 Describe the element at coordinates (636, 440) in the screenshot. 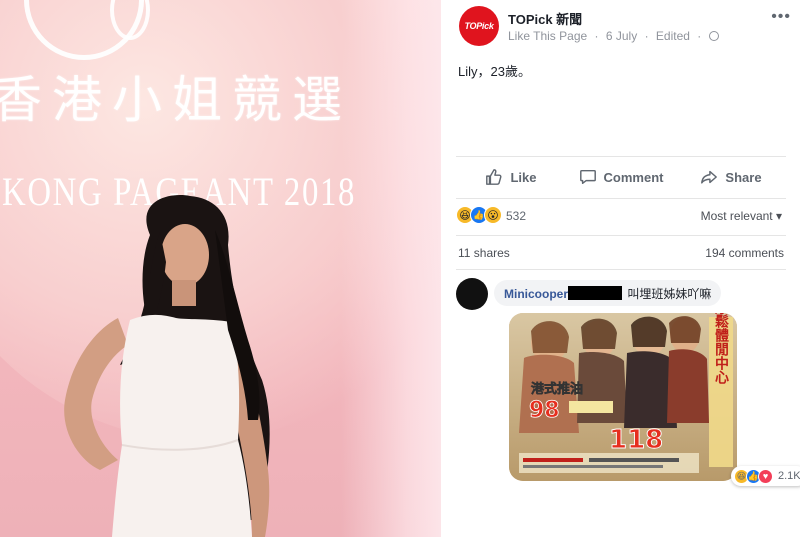

I see `flyer-price-2: 118` at that location.